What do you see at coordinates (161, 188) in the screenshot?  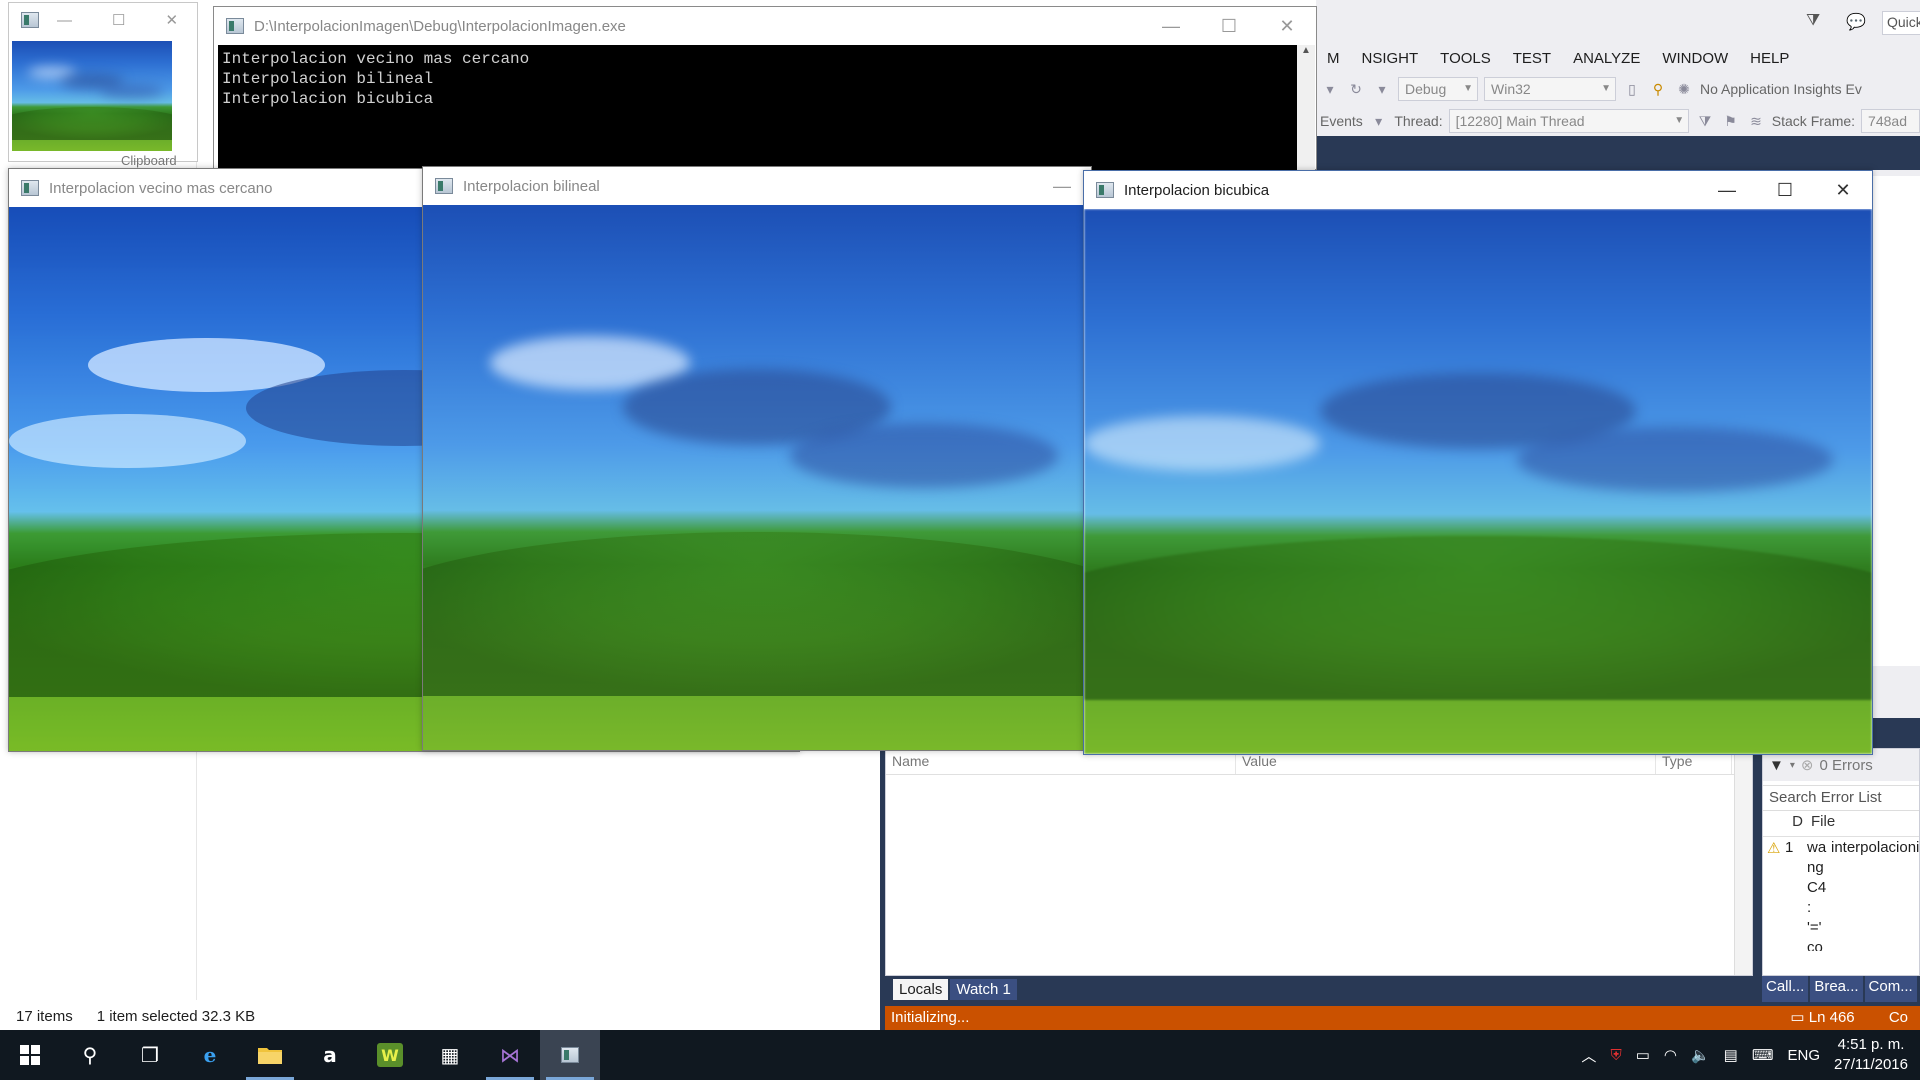 I see `nearest-window-title: Interpolacion vecino mas cercano` at bounding box center [161, 188].